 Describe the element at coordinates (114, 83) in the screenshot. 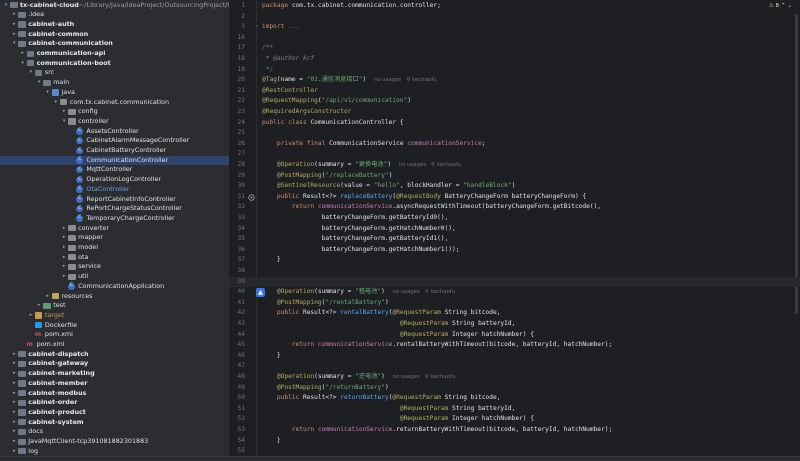

I see `tree-item: ▾ main` at that location.